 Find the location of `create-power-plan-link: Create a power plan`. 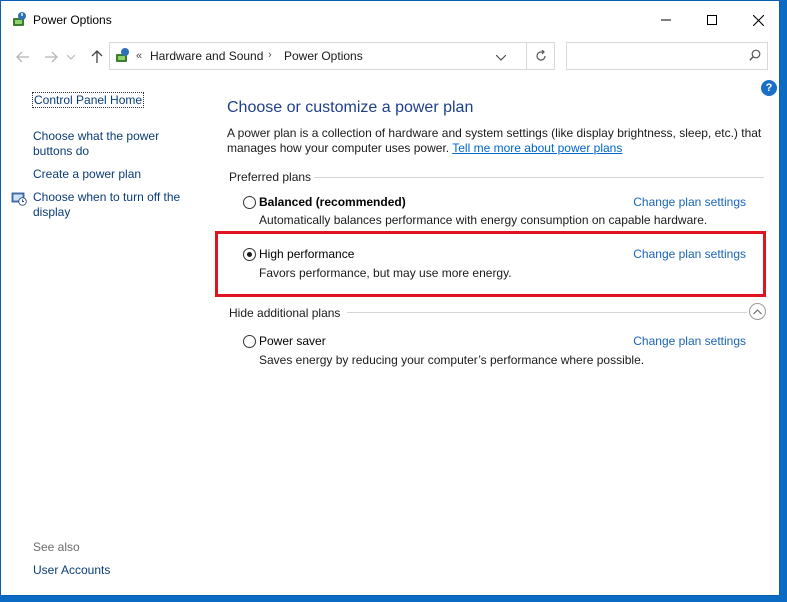

create-power-plan-link: Create a power plan is located at coordinates (113, 174).